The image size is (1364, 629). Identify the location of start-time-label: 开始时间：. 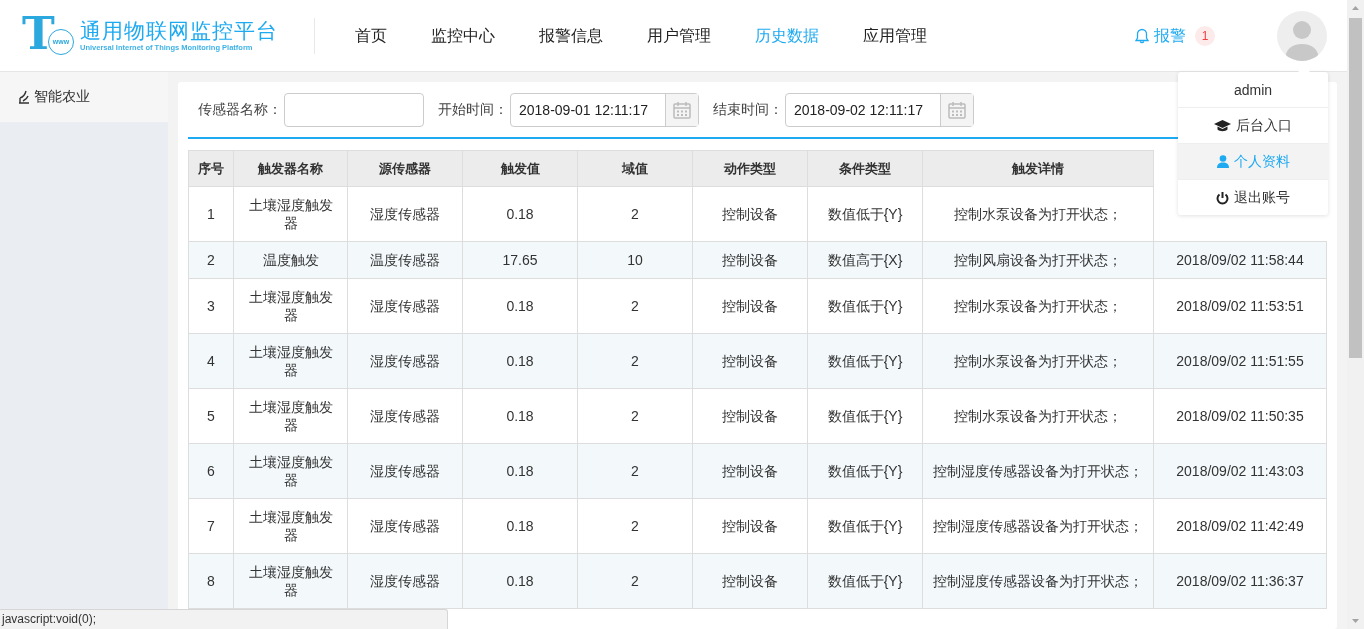
(473, 110).